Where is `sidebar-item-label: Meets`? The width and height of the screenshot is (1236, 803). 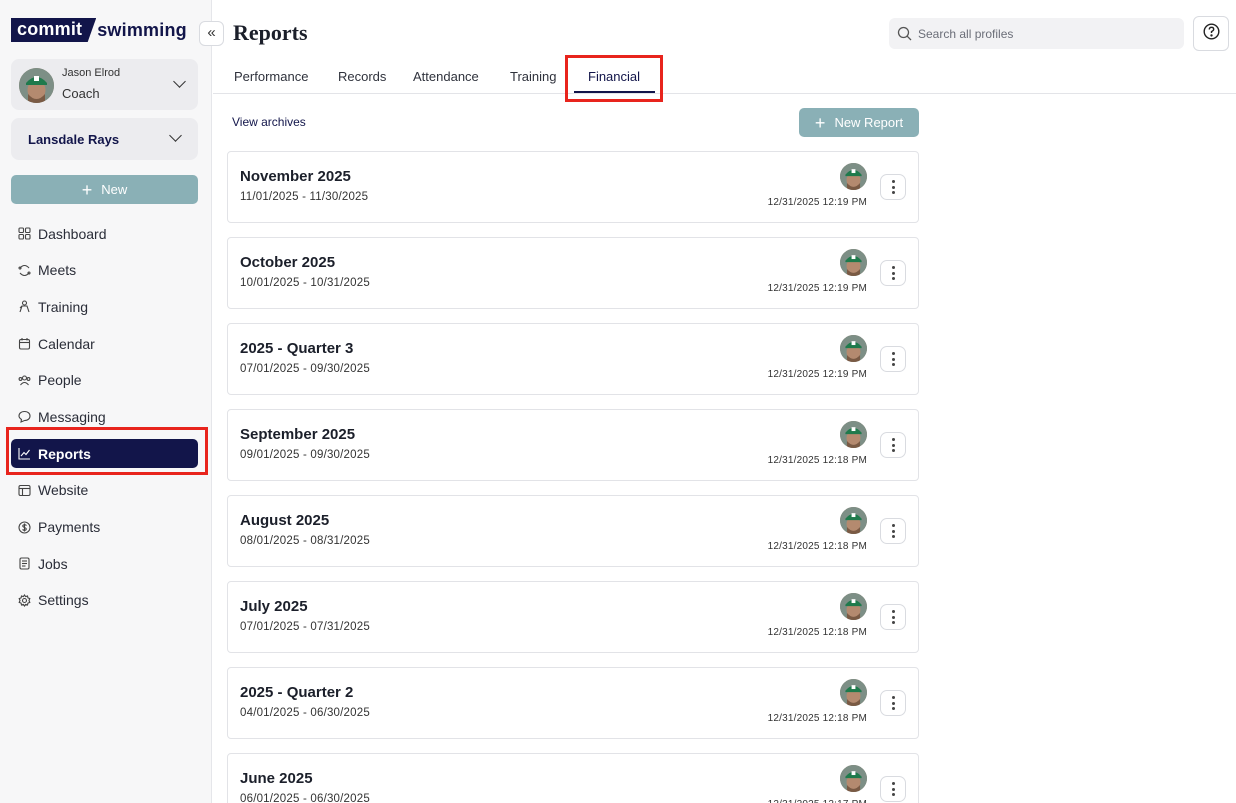
sidebar-item-label: Meets is located at coordinates (57, 270).